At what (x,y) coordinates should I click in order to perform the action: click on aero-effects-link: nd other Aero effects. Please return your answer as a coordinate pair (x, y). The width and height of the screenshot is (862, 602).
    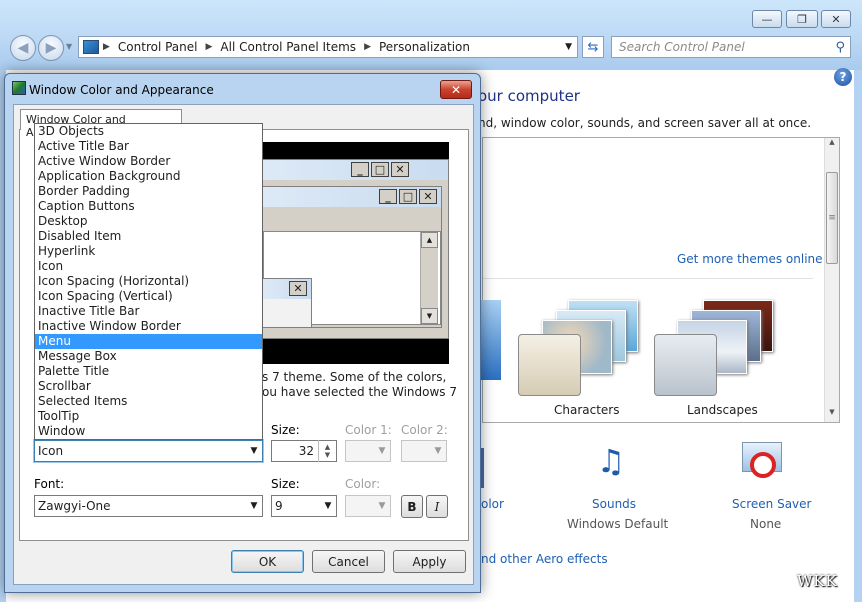
    Looking at the image, I should click on (544, 559).